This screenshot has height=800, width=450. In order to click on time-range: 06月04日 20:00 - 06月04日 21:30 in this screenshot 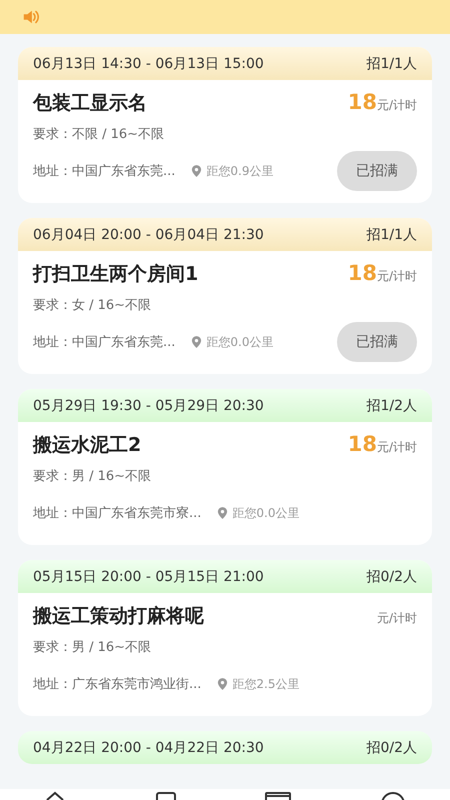, I will do `click(148, 235)`.